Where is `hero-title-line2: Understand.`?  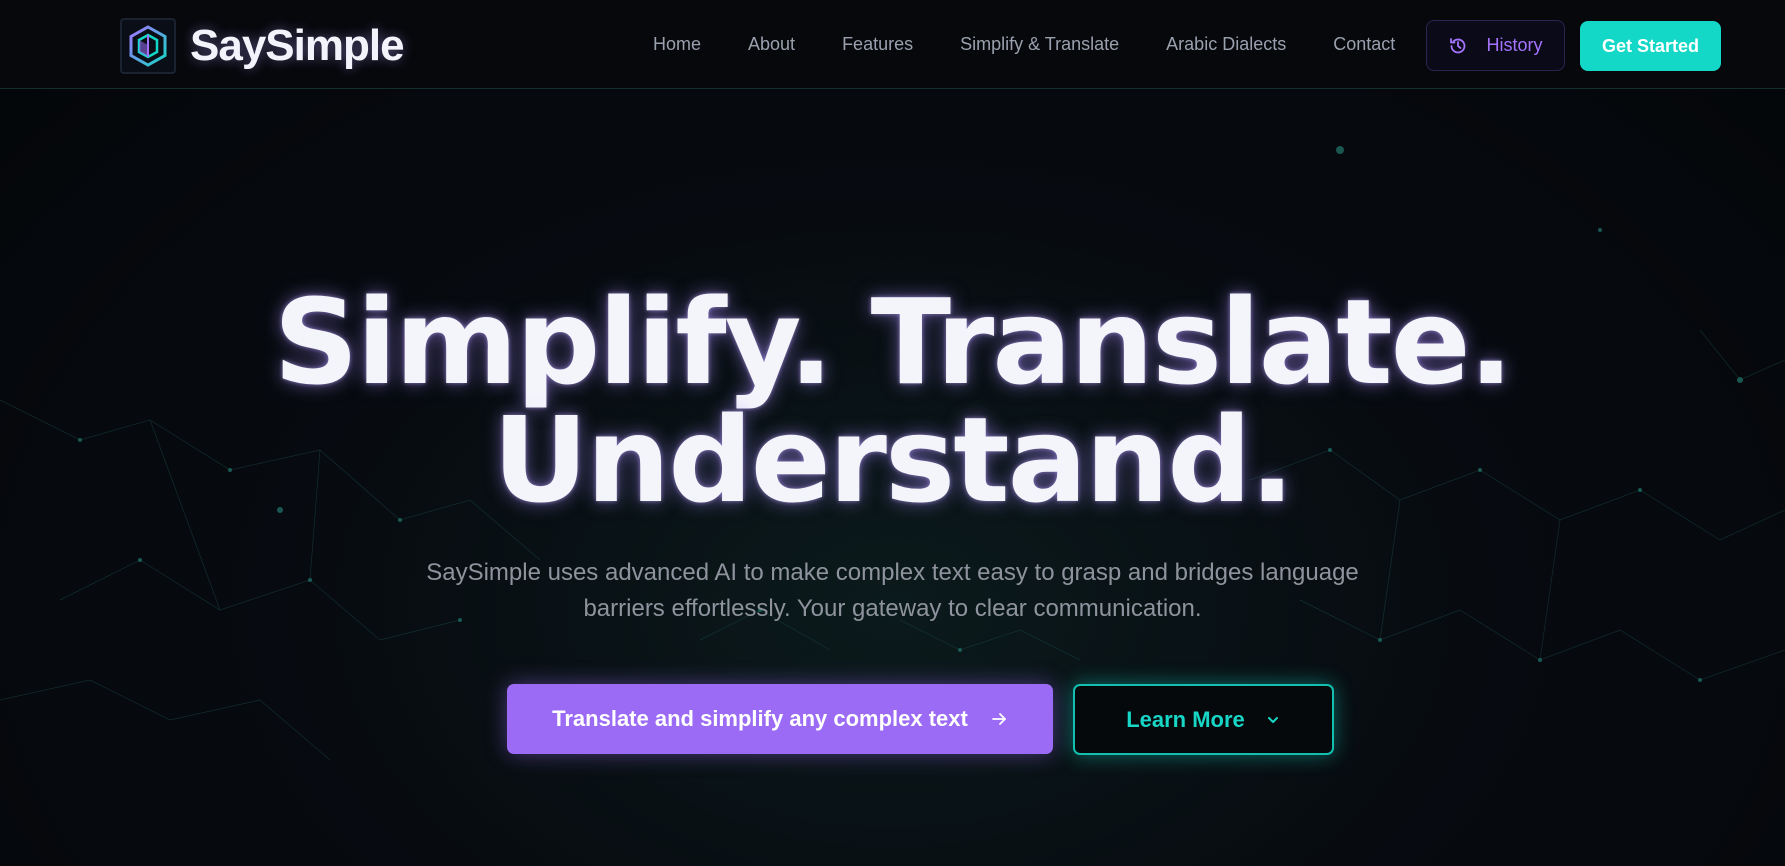 hero-title-line2: Understand. is located at coordinates (893, 460).